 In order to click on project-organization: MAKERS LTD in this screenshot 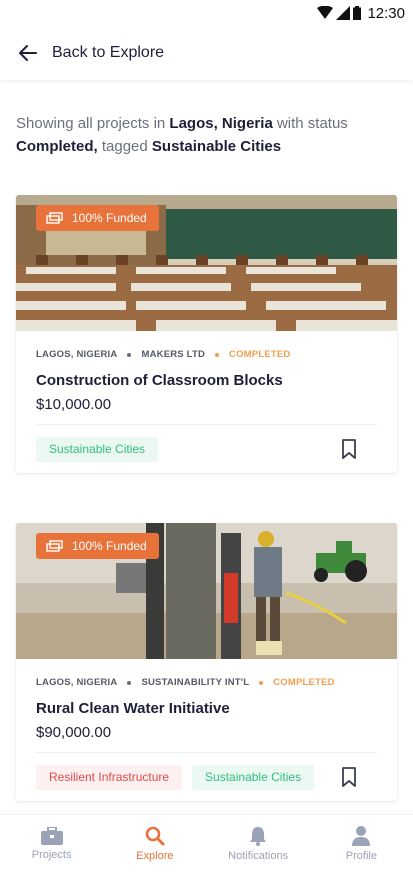, I will do `click(173, 354)`.